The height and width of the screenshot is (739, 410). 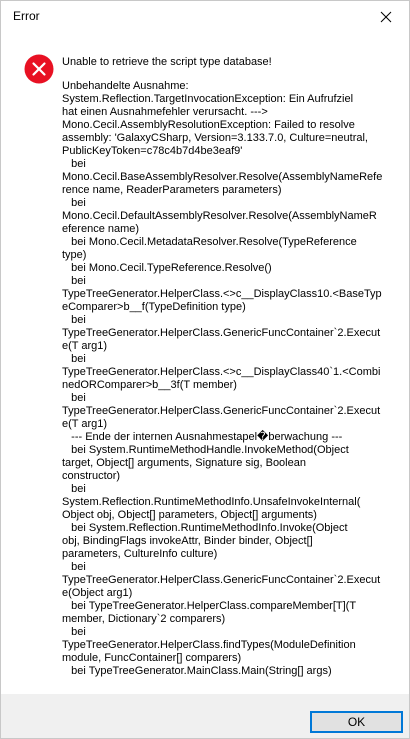 What do you see at coordinates (26, 16) in the screenshot?
I see `window-title: Error` at bounding box center [26, 16].